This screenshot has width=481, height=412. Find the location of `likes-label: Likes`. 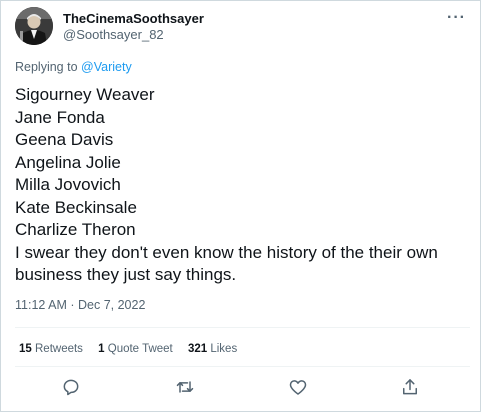

likes-label: Likes is located at coordinates (224, 349).